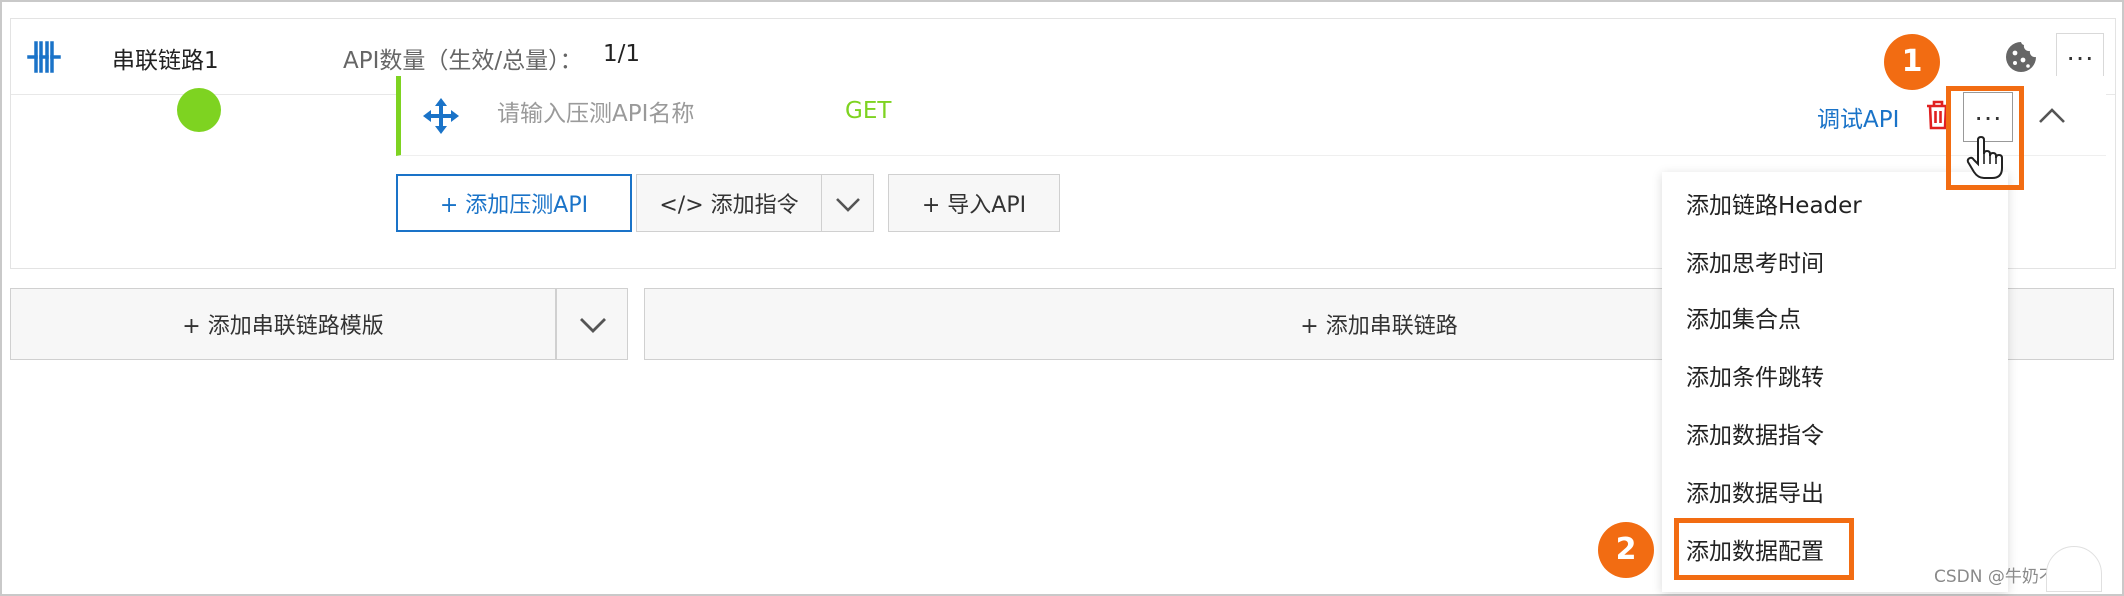 The image size is (2124, 596). What do you see at coordinates (1755, 375) in the screenshot?
I see `menu-item-add-condition-jump: 添加条件跳转` at bounding box center [1755, 375].